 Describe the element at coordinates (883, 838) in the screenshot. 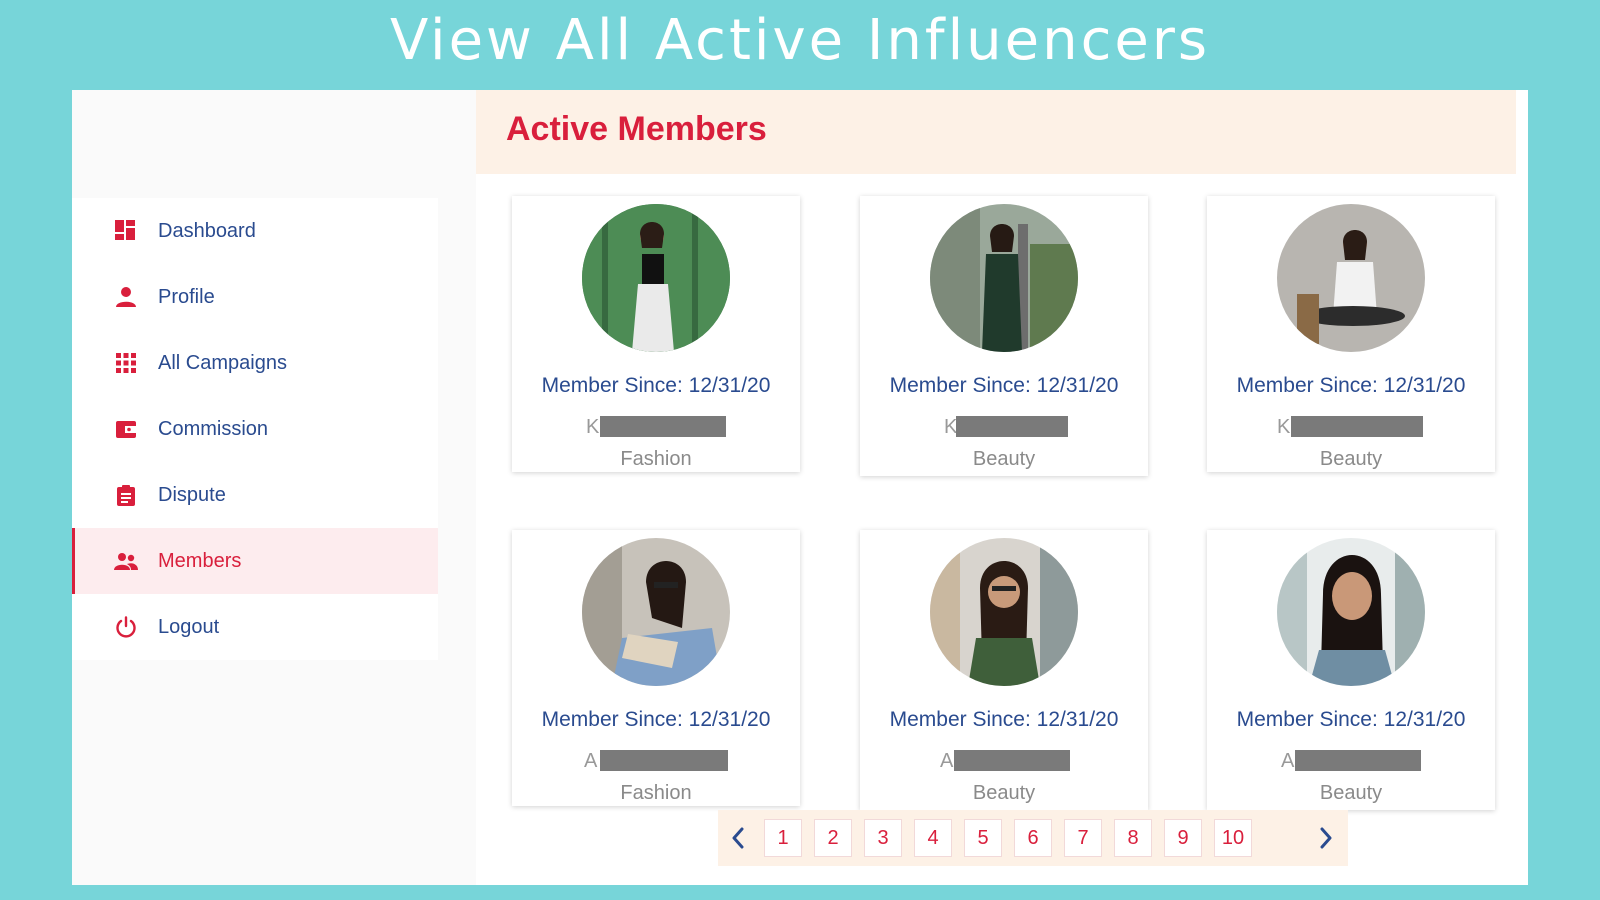

I see `page-button-3: 3` at that location.